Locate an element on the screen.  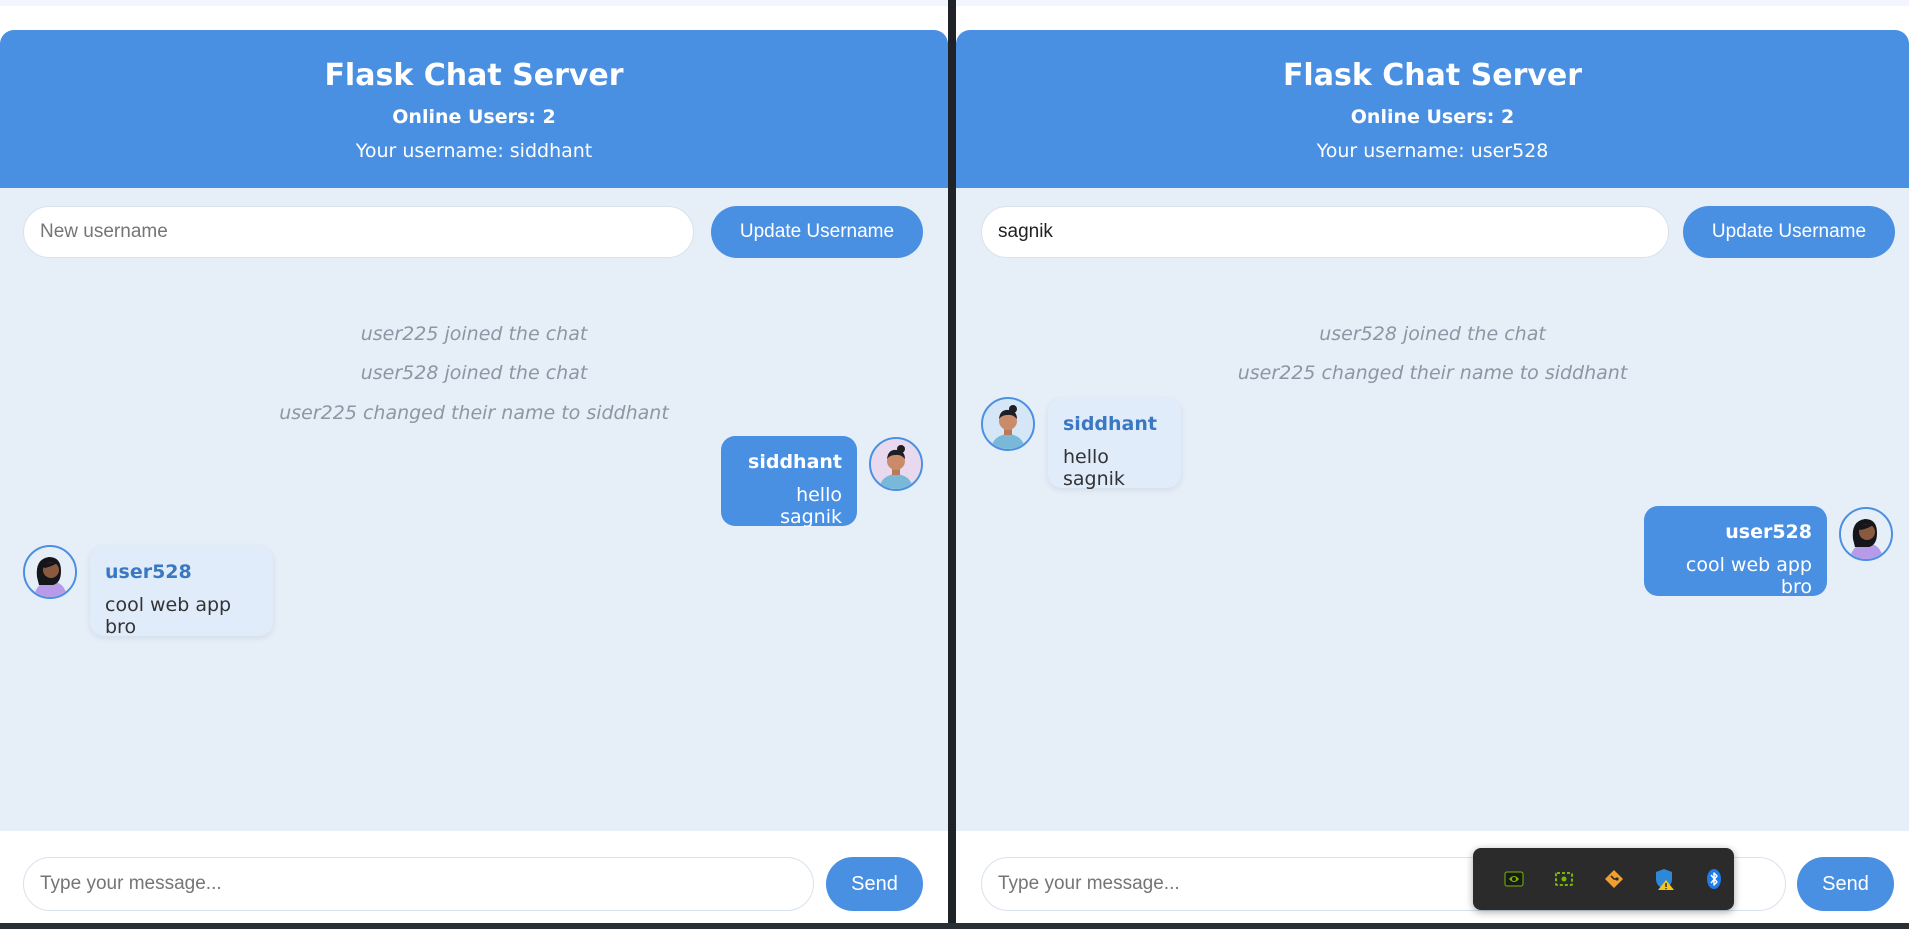
message-bubble-sent: siddhant hello sagnik is located at coordinates (789, 482).